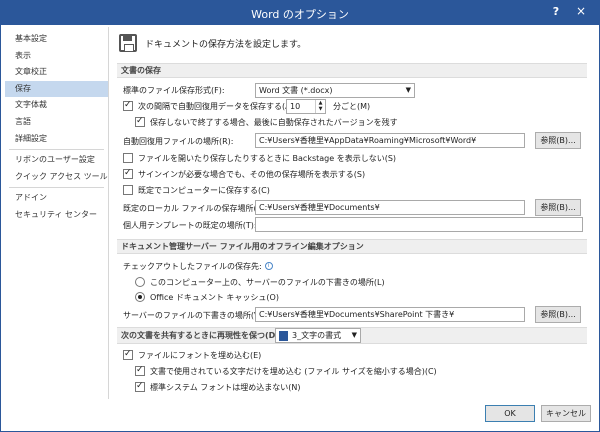 Image resolution: width=600 pixels, height=432 pixels. Describe the element at coordinates (306, 106) in the screenshot. I see `autorecover-minutes-stepper: 10 ▲ ▼` at that location.